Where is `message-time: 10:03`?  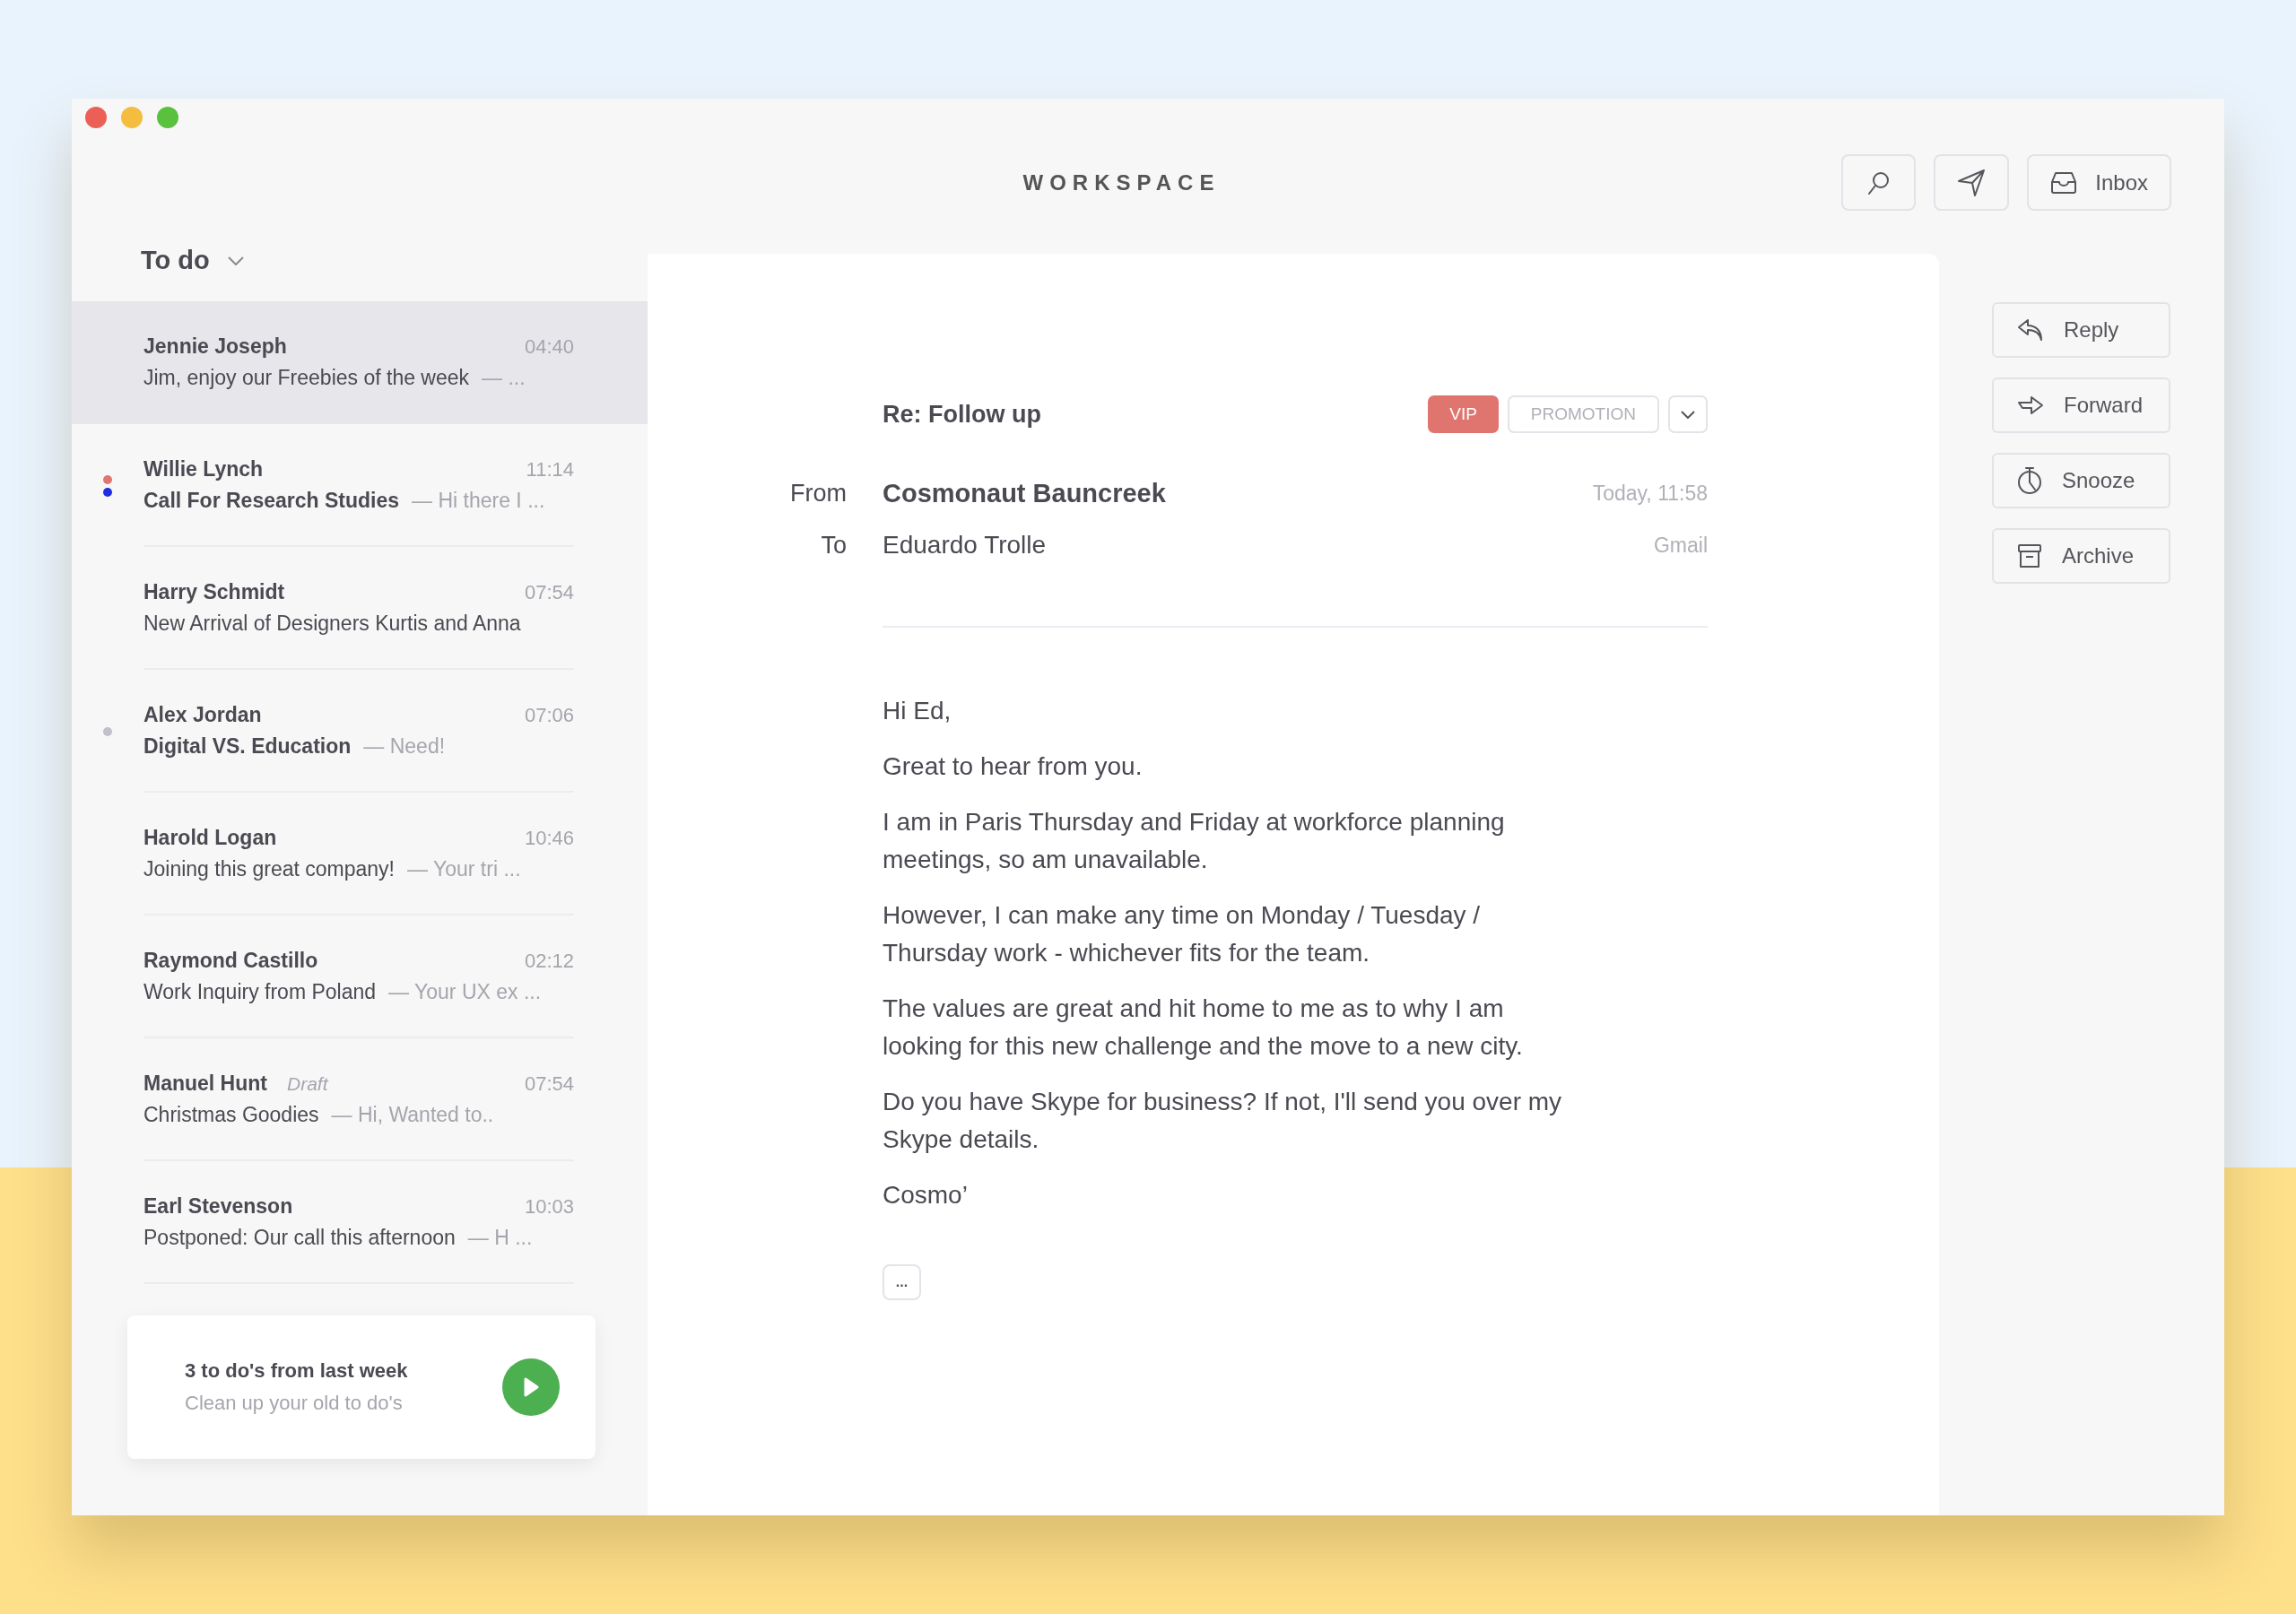
message-time: 10:03 is located at coordinates (549, 1206).